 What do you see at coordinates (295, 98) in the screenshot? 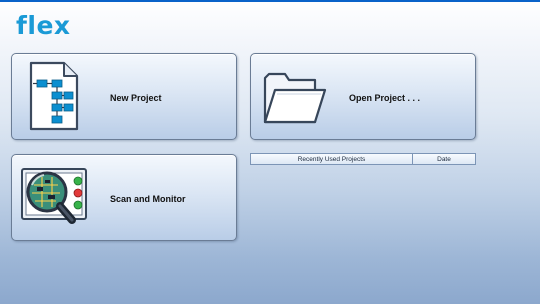
I see `folder-icon` at bounding box center [295, 98].